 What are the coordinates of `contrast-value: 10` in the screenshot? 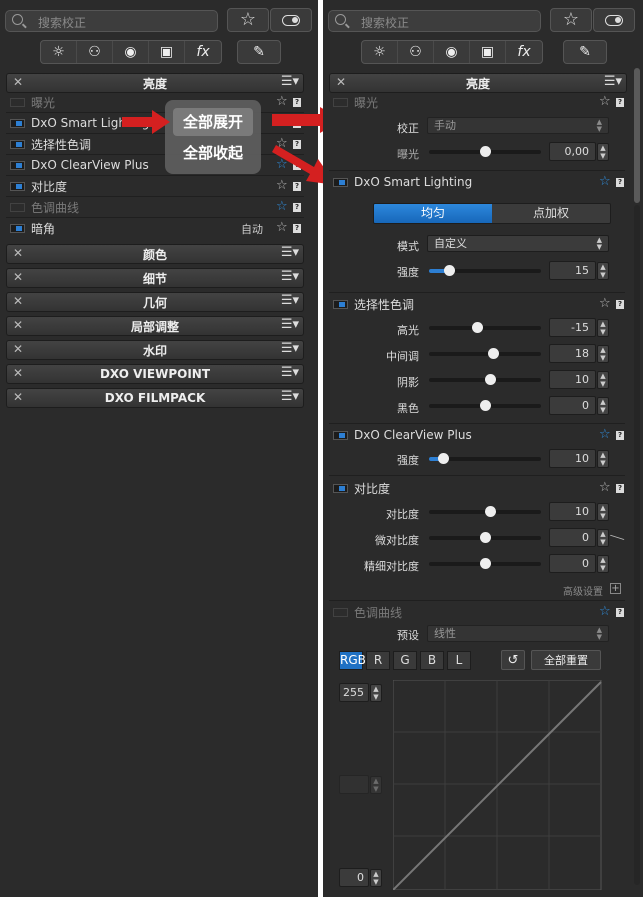 It's located at (572, 511).